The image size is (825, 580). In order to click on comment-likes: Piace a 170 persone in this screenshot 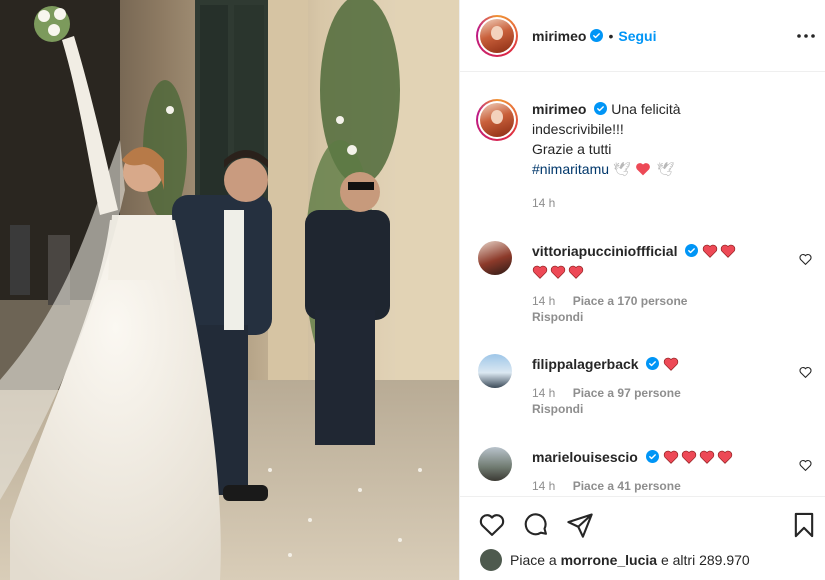, I will do `click(630, 301)`.